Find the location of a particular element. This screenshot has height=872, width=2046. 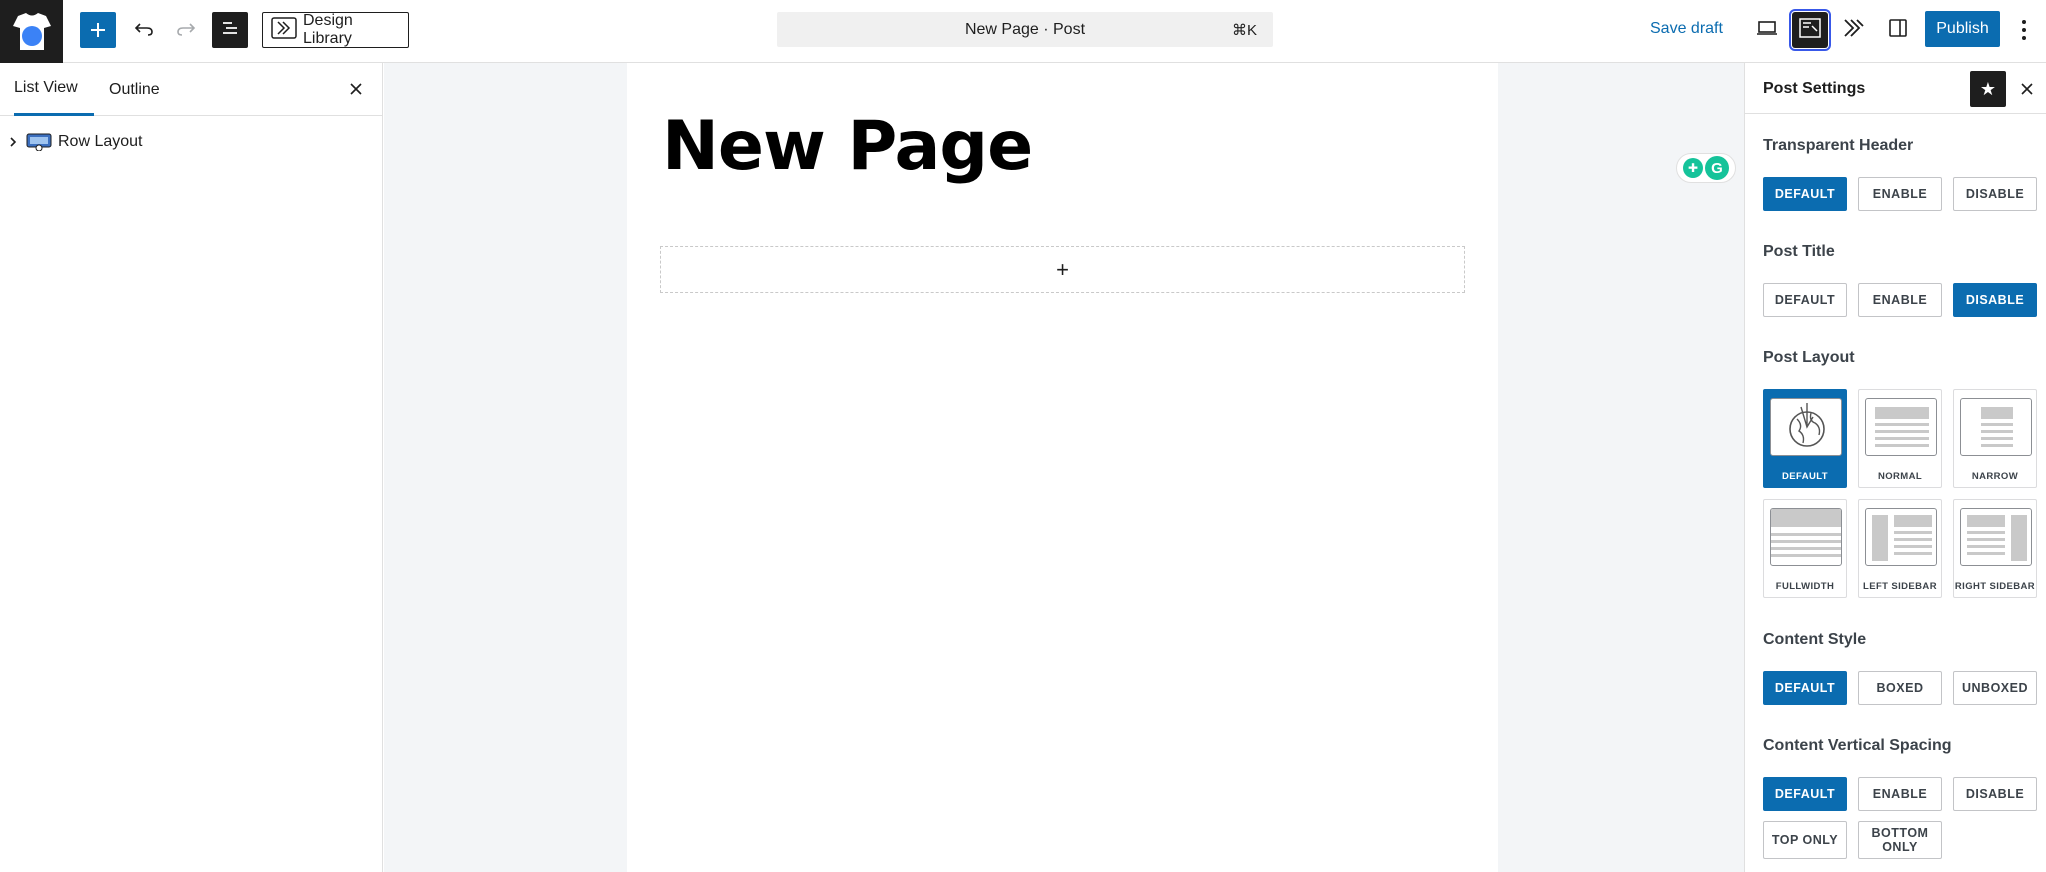

layout-option-right-sidebar: RIGHT SIDEBAR is located at coordinates (1995, 548).